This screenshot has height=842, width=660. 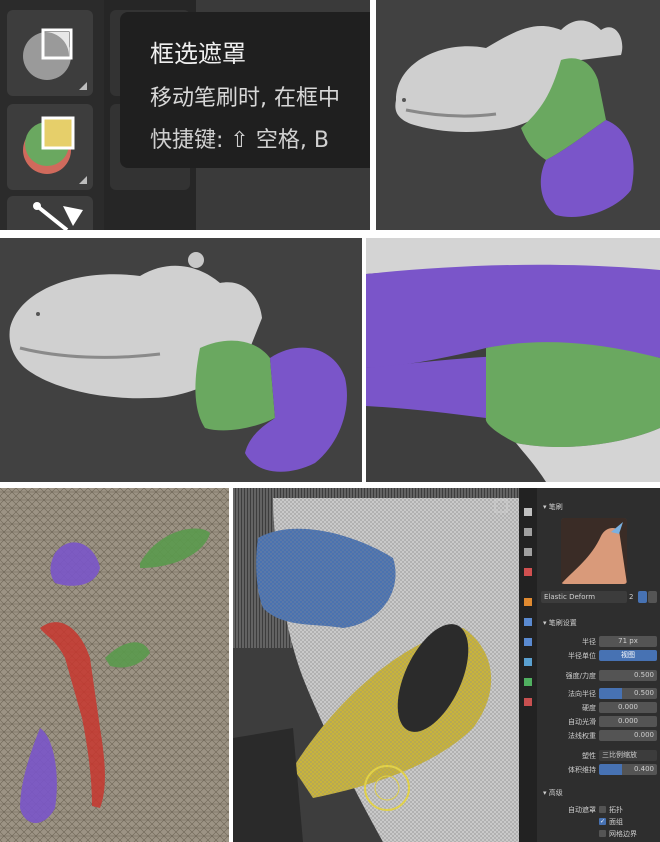 I want to click on tooltip-title: 框选遮罩, so click(x=198, y=54).